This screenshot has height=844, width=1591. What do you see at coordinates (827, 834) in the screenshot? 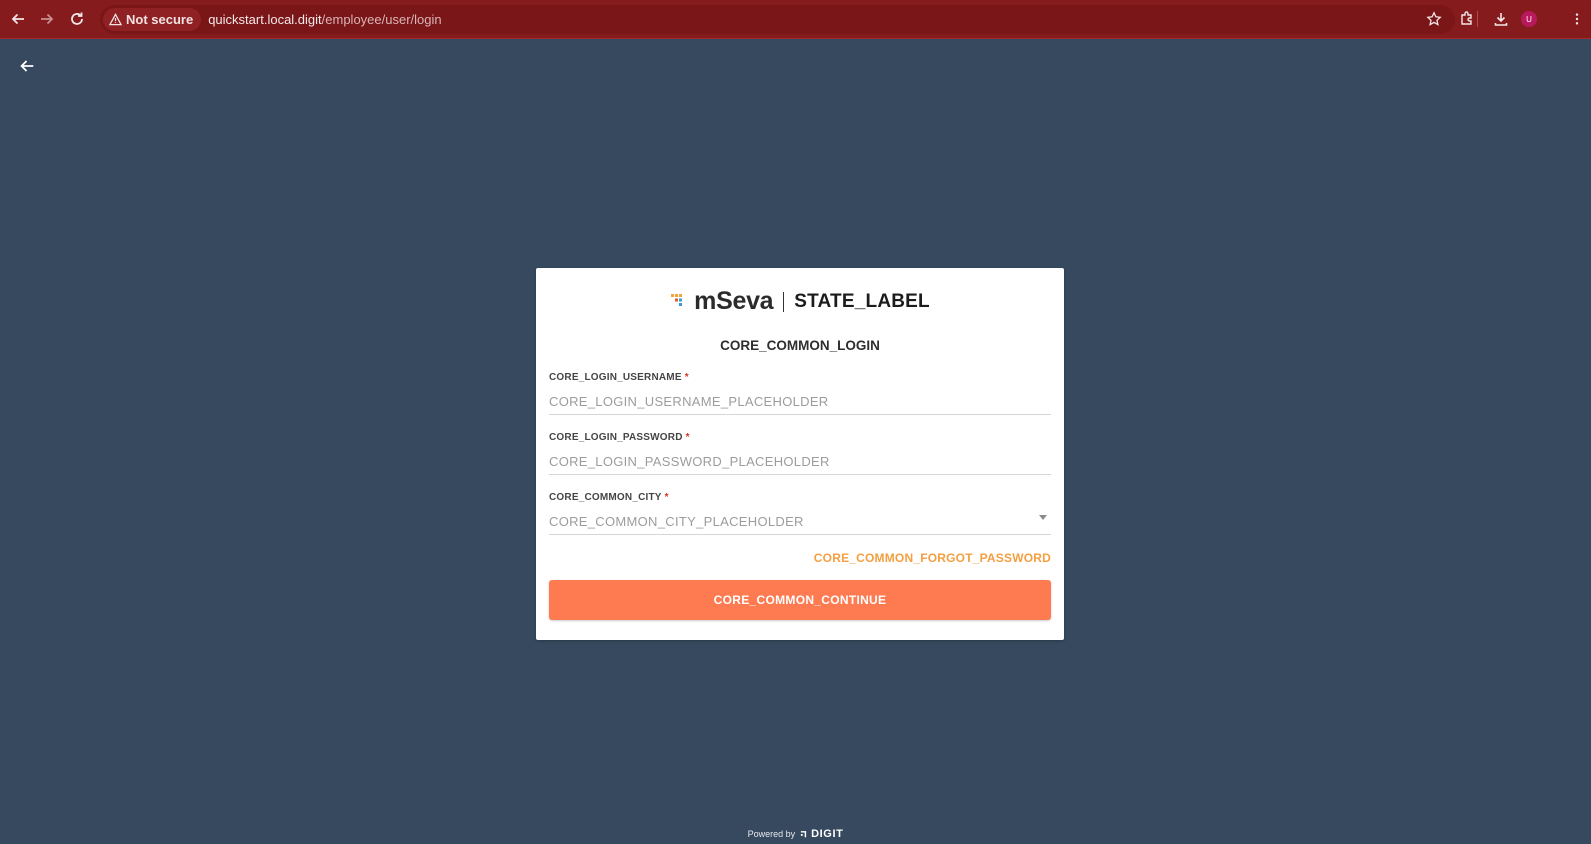
I see `digit-text: DIGIT` at bounding box center [827, 834].